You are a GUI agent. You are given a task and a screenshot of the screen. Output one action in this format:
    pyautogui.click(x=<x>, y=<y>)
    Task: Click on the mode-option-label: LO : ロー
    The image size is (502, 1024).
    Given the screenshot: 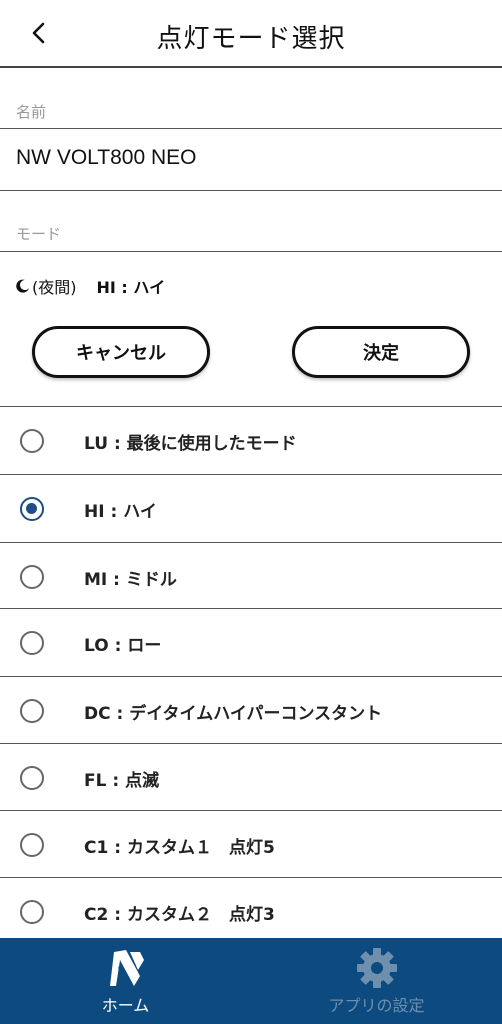 What is the action you would take?
    pyautogui.click(x=123, y=646)
    